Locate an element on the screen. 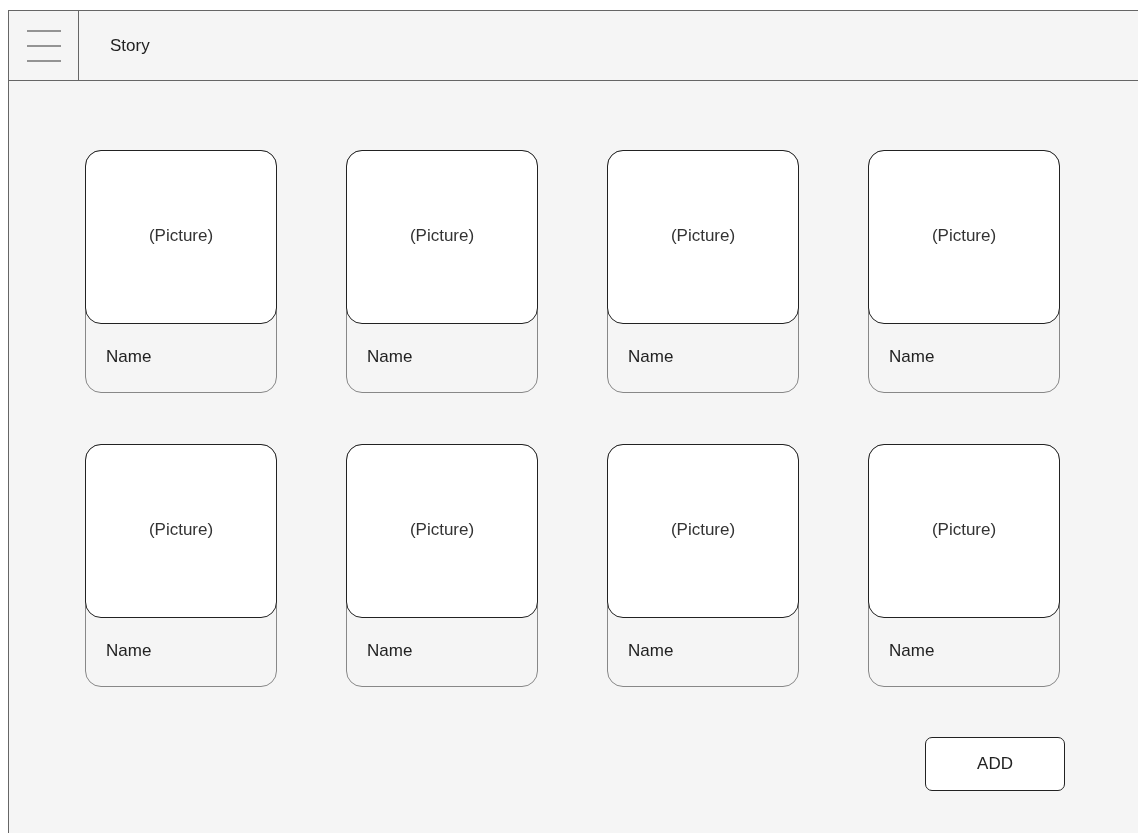 This screenshot has width=1139, height=834. add-button: ADD is located at coordinates (995, 764).